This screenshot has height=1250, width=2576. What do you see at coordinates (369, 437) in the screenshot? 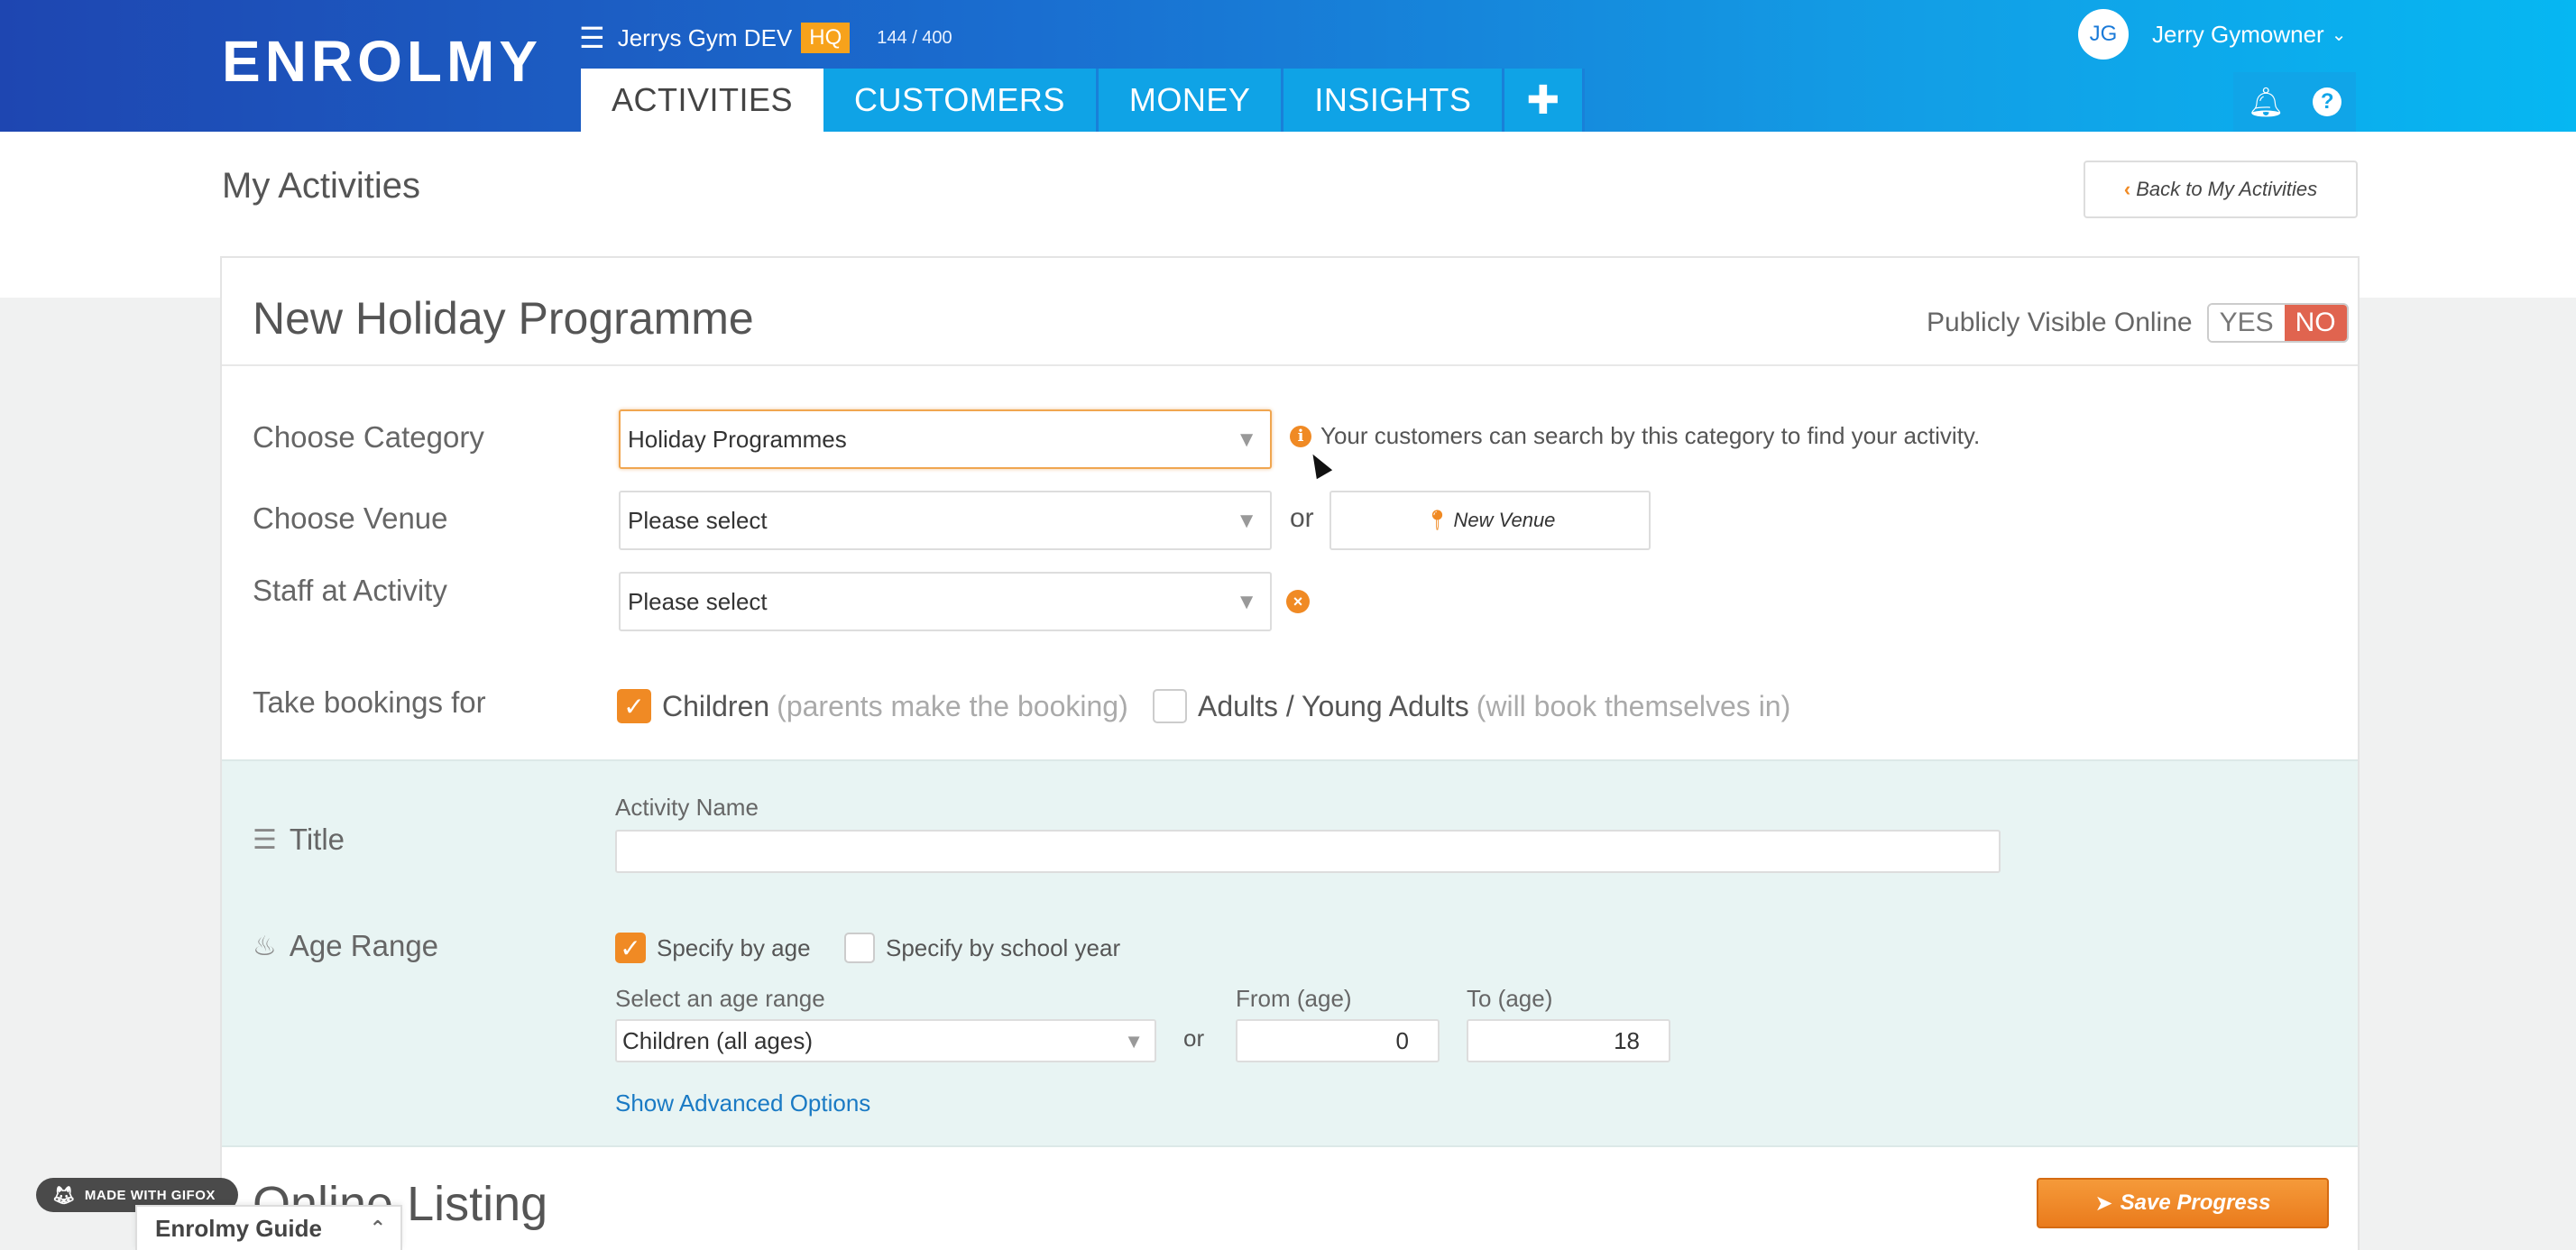
I see `category-label: Choose Category` at bounding box center [369, 437].